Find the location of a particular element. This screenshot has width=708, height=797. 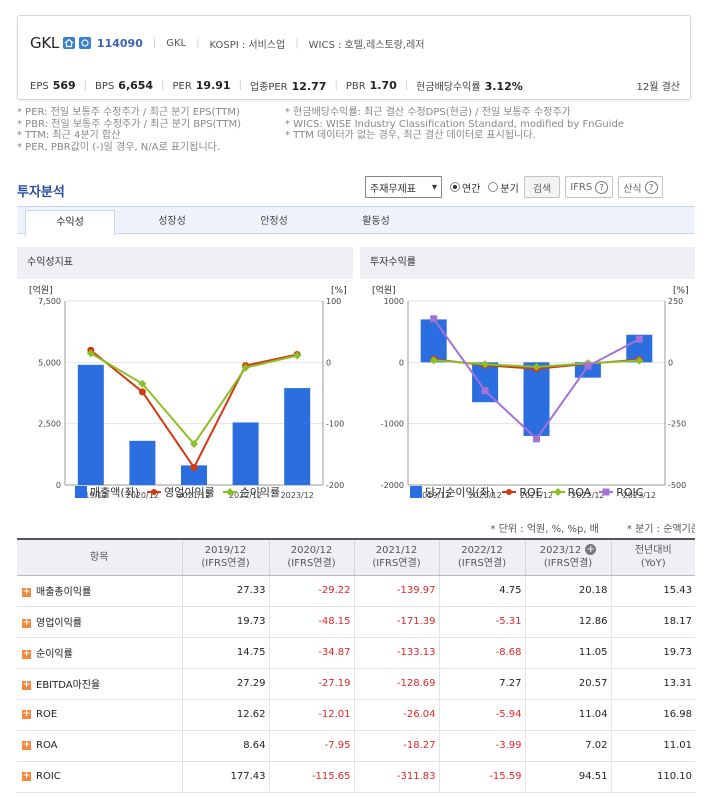

table-cell: 27.33 is located at coordinates (225, 591).